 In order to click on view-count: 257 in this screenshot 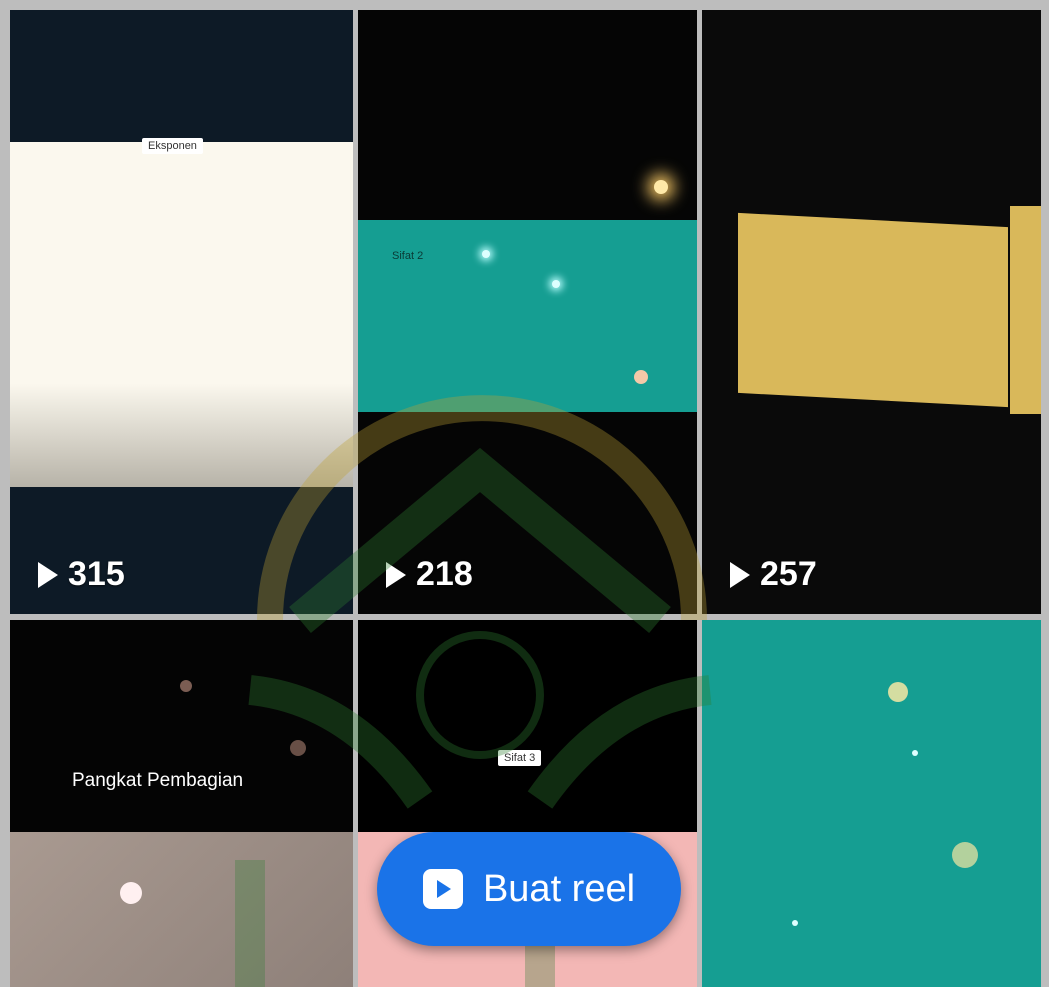, I will do `click(773, 574)`.